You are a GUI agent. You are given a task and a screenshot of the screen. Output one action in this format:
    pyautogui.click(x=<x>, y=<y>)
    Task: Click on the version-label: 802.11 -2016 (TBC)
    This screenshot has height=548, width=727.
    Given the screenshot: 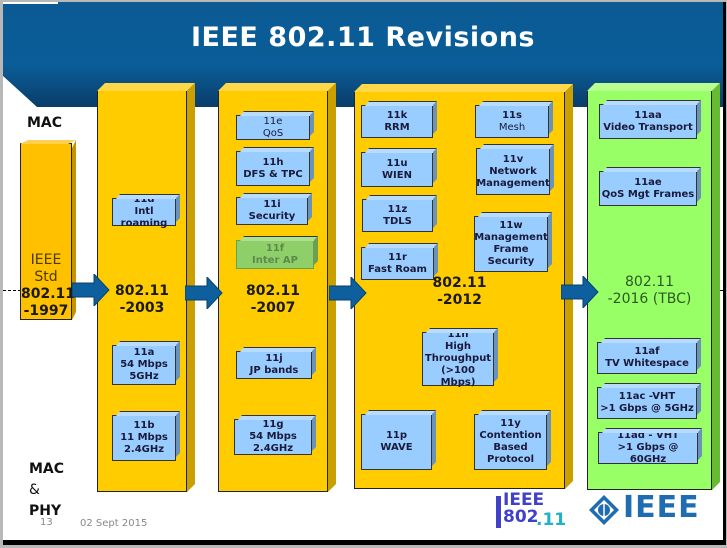 What is the action you would take?
    pyautogui.click(x=649, y=291)
    